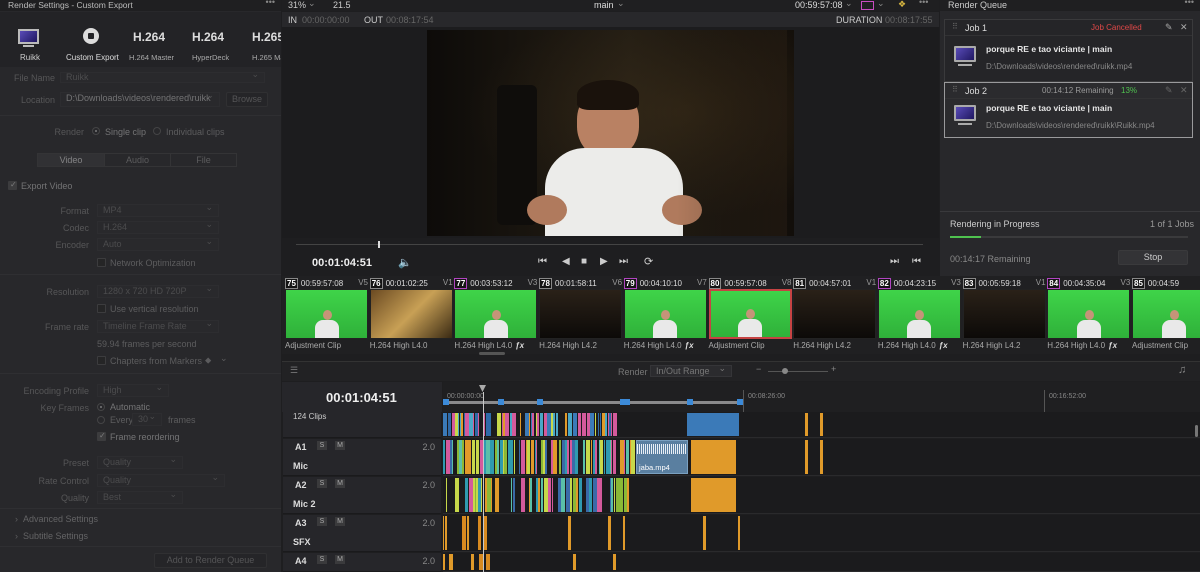  What do you see at coordinates (55, 536) in the screenshot?
I see `subtitle-settings-label: Subtitle Settings` at bounding box center [55, 536].